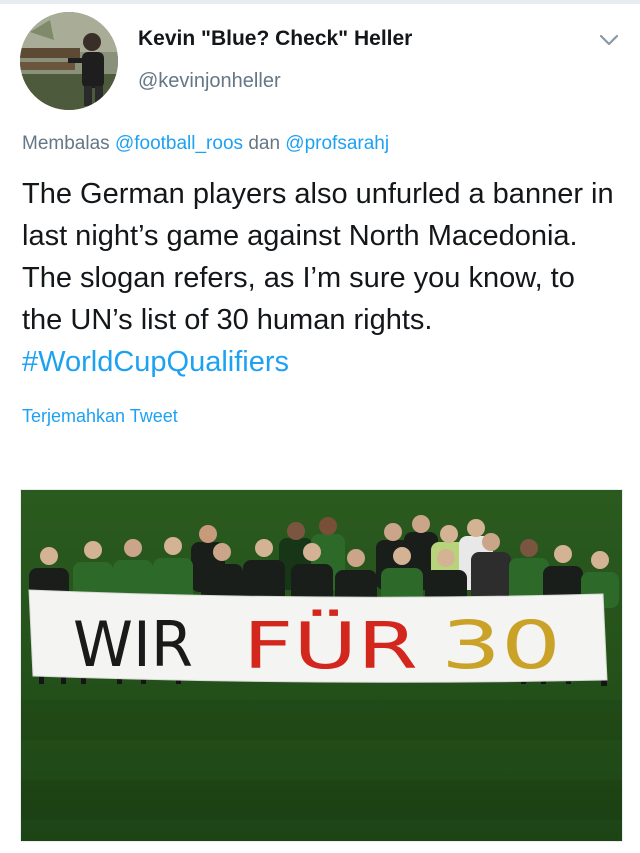 This screenshot has height=853, width=640. I want to click on hashtag-link: #WorldCupQualifiers, so click(155, 362).